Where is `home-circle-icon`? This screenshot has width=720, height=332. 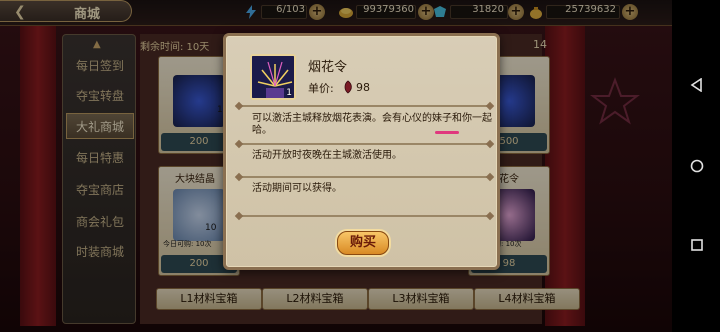 home-circle-icon is located at coordinates (697, 166).